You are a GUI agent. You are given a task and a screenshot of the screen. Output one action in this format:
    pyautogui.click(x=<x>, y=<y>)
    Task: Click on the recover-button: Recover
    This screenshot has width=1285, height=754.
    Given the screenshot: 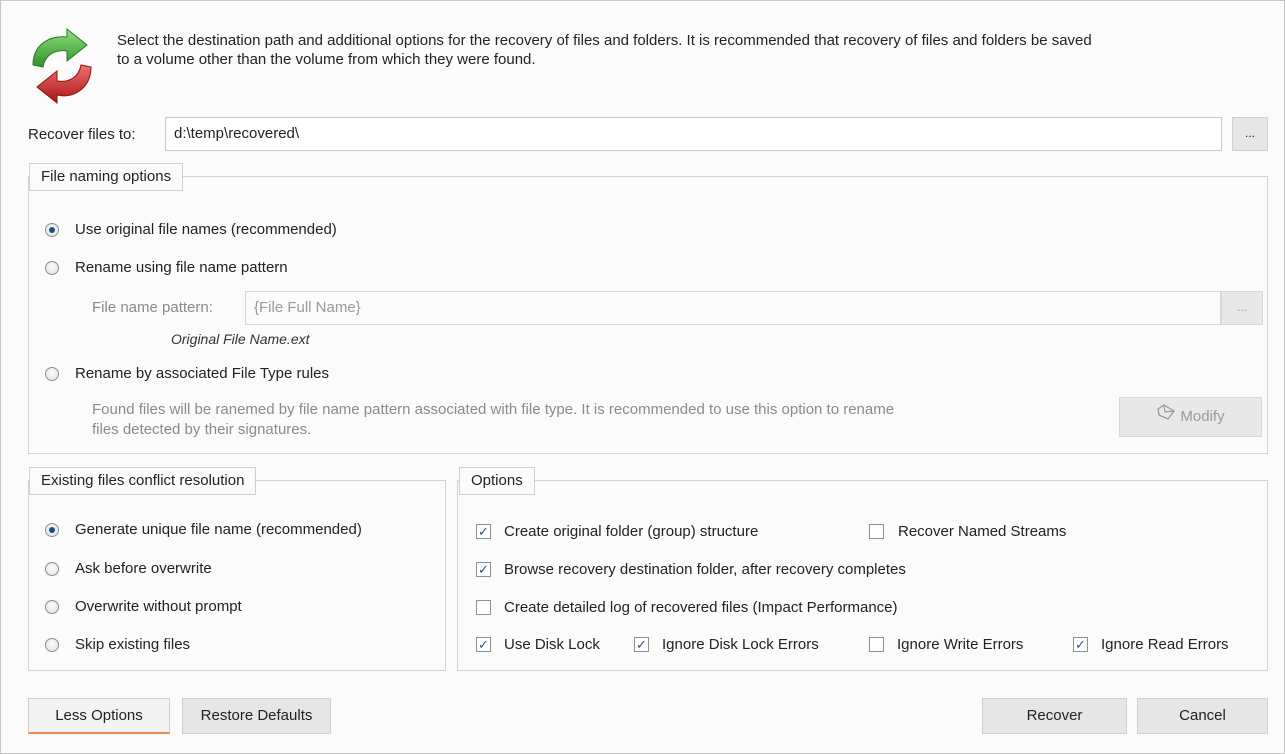 What is the action you would take?
    pyautogui.click(x=1054, y=716)
    